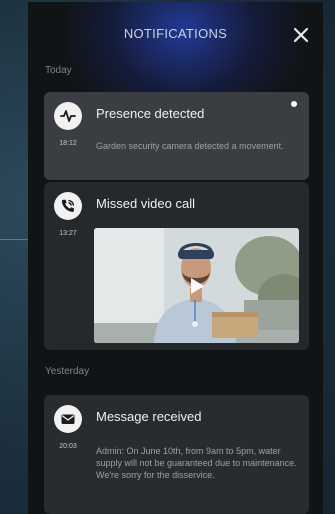  I want to click on unread-indicator, so click(294, 104).